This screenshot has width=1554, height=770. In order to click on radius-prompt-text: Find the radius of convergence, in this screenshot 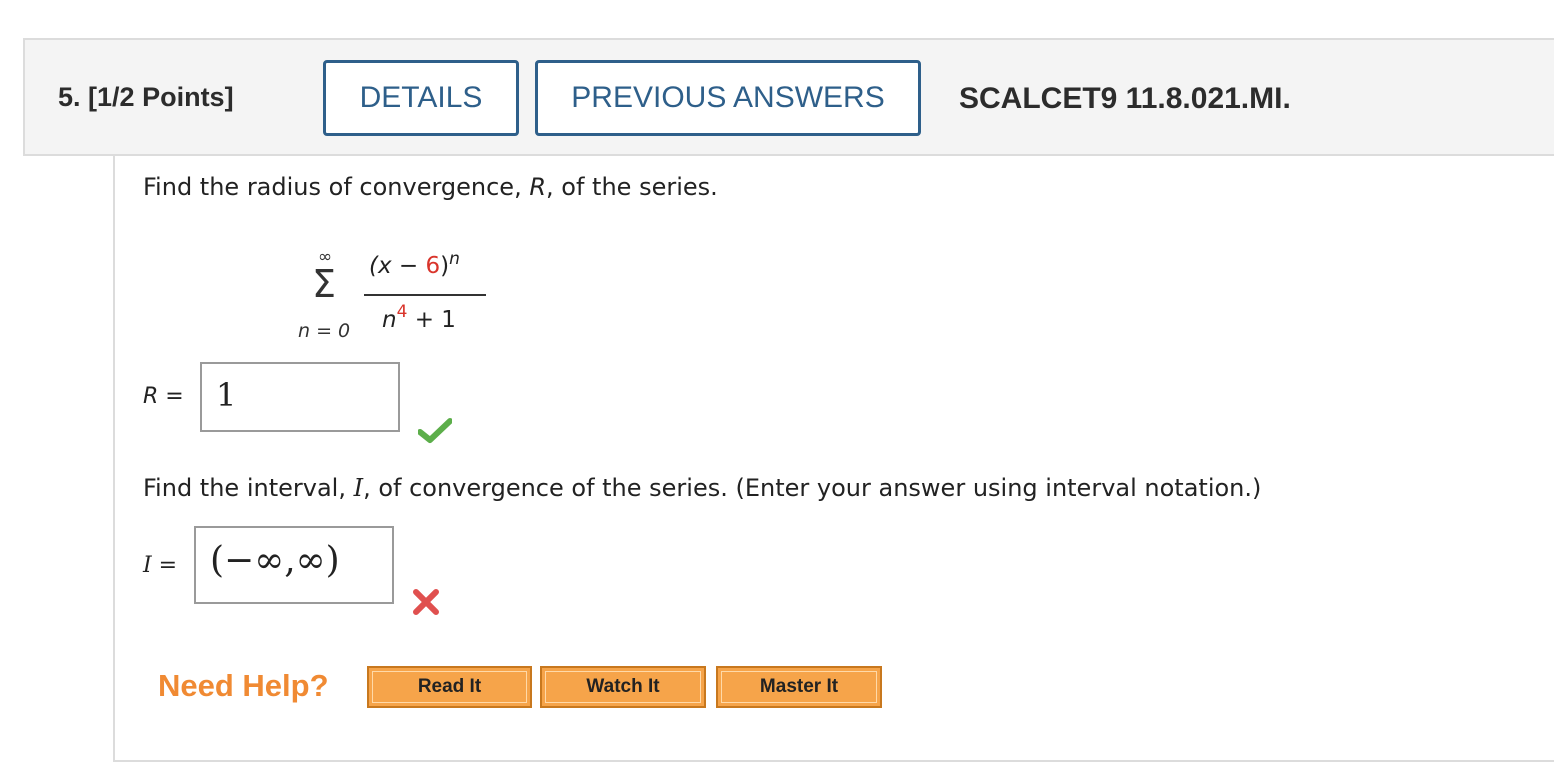, I will do `click(336, 187)`.